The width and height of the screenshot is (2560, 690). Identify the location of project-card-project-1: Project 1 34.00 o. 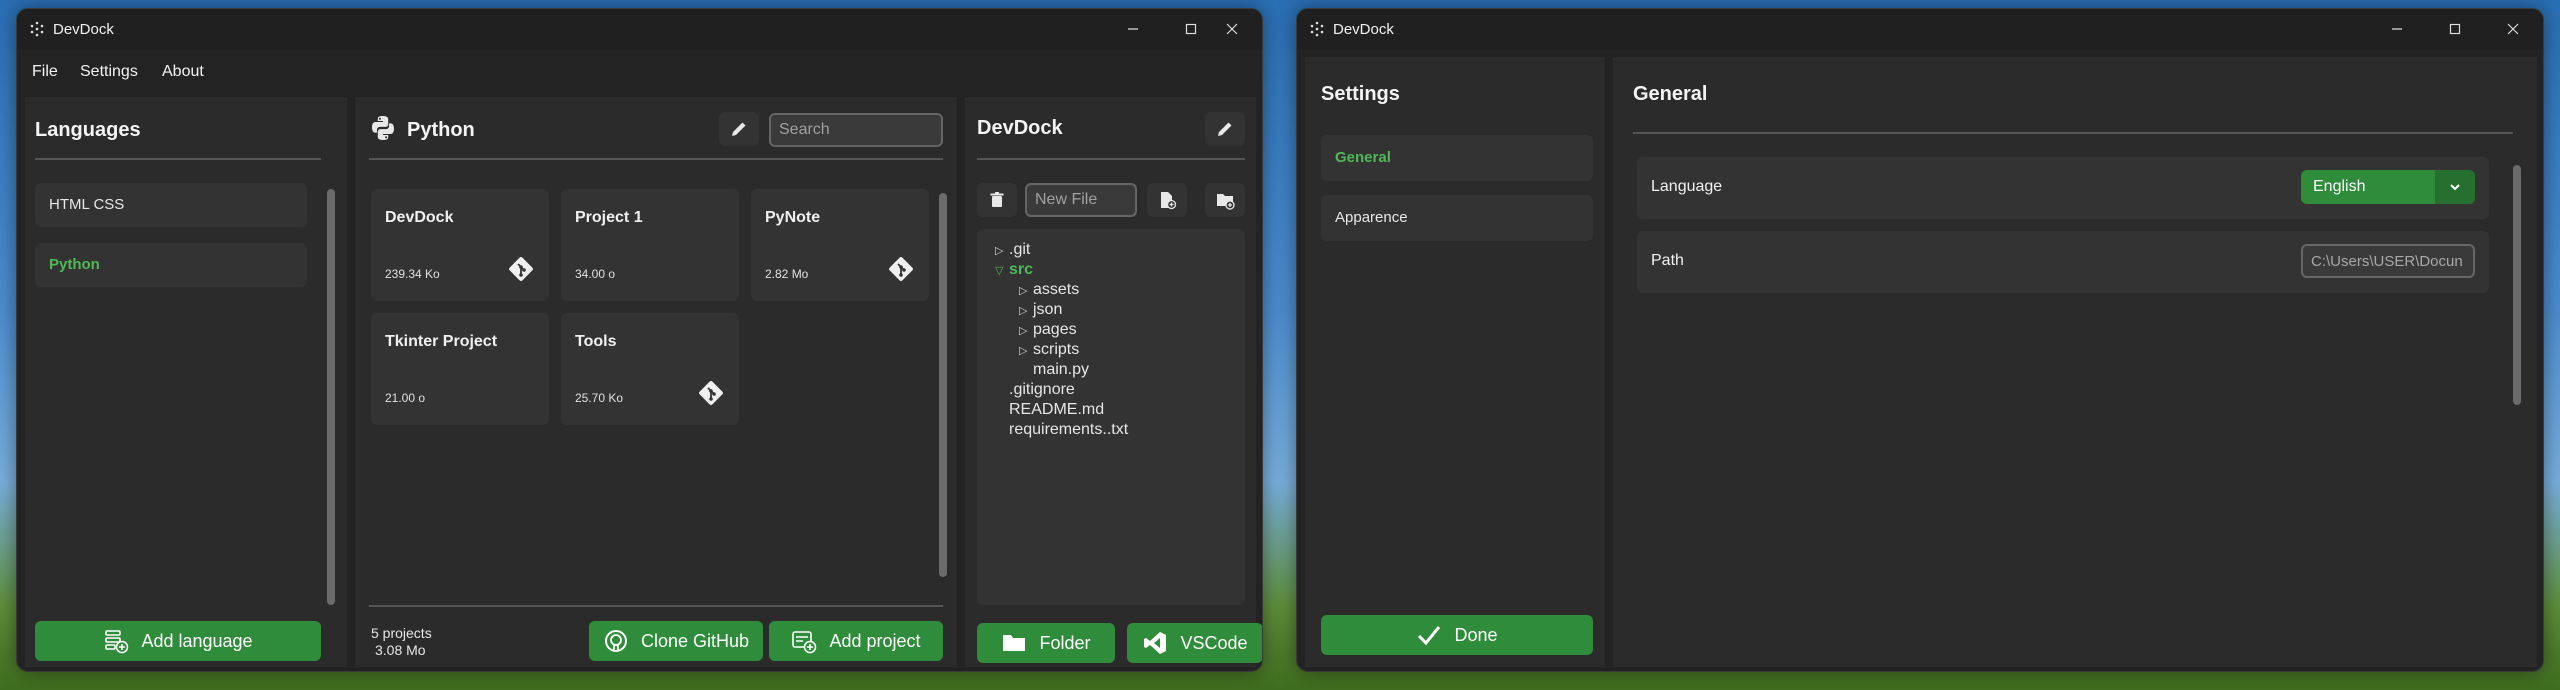
(650, 245).